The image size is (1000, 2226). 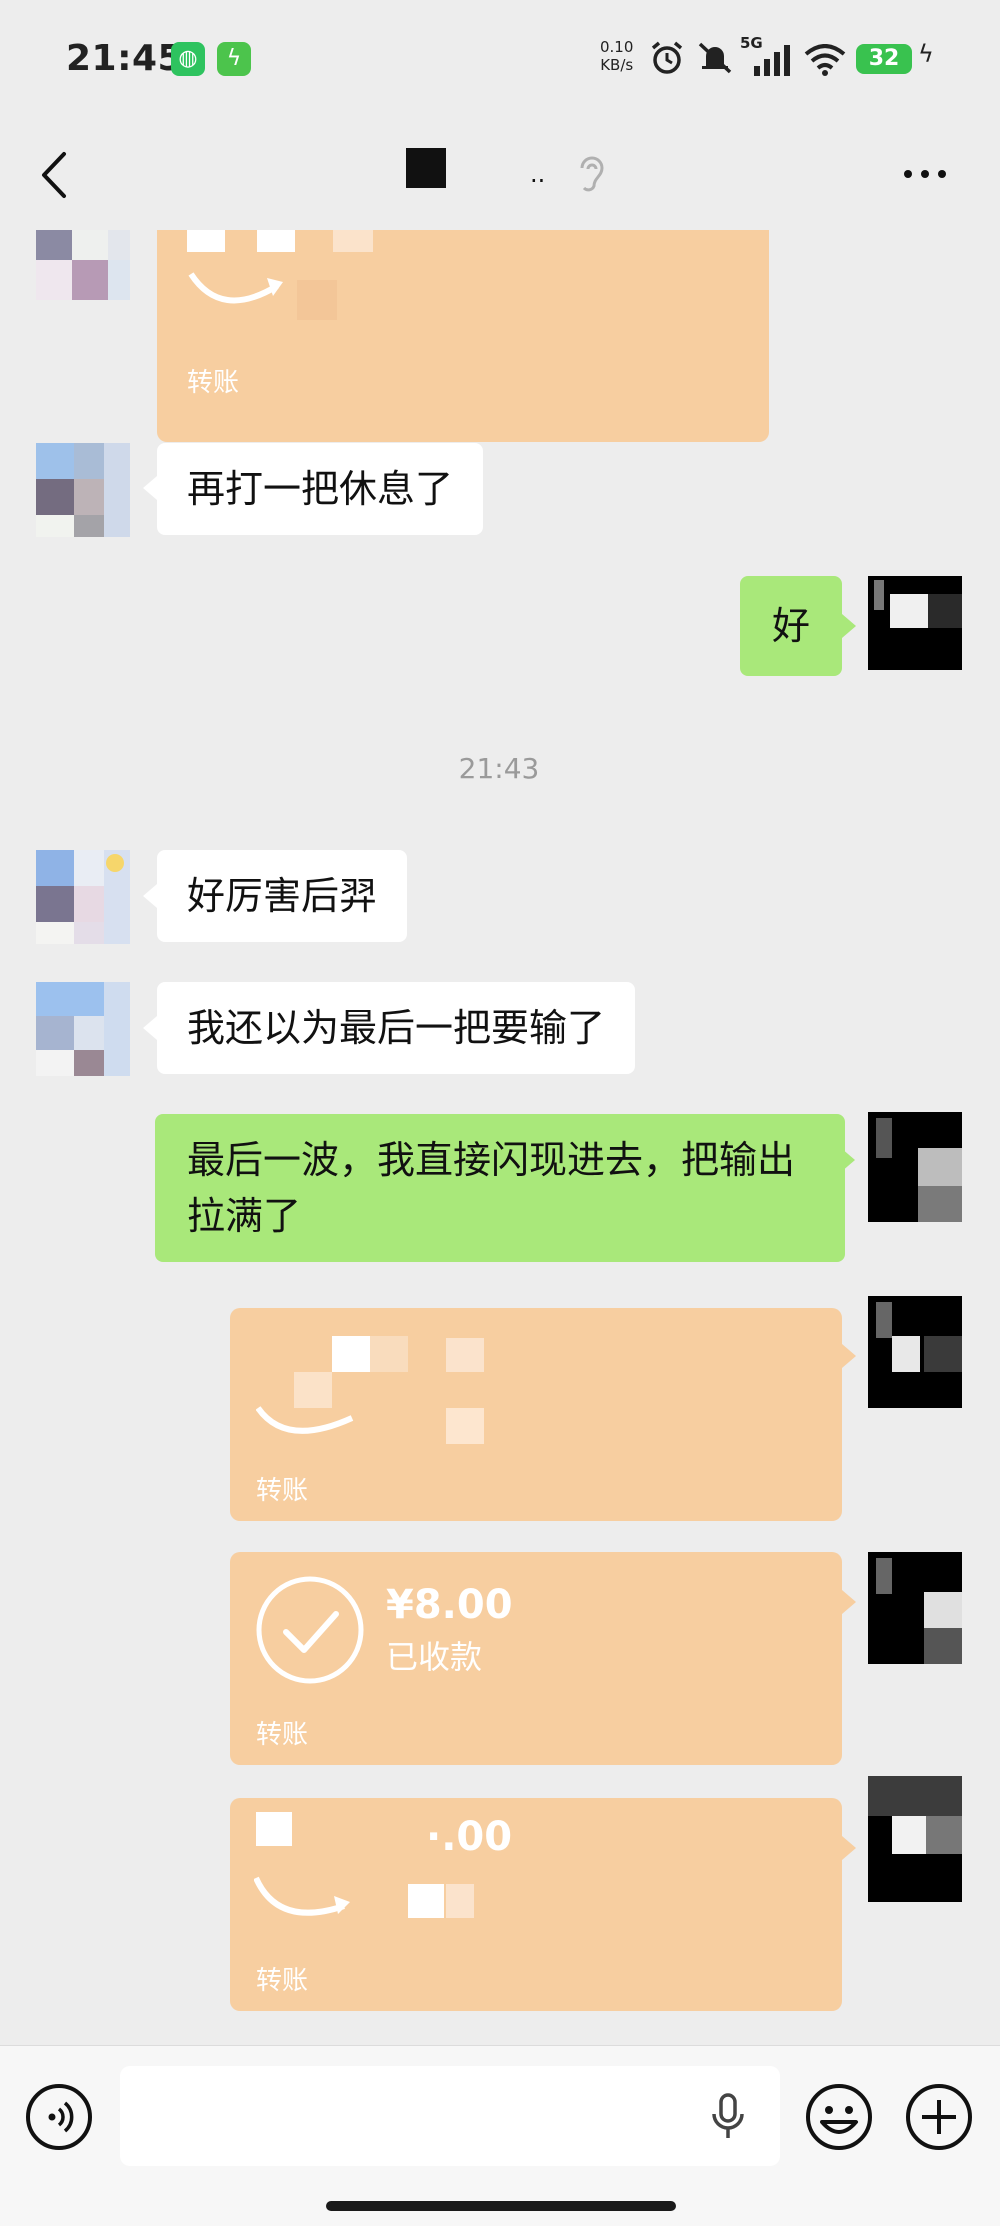 What do you see at coordinates (56, 175) in the screenshot?
I see `back-icon` at bounding box center [56, 175].